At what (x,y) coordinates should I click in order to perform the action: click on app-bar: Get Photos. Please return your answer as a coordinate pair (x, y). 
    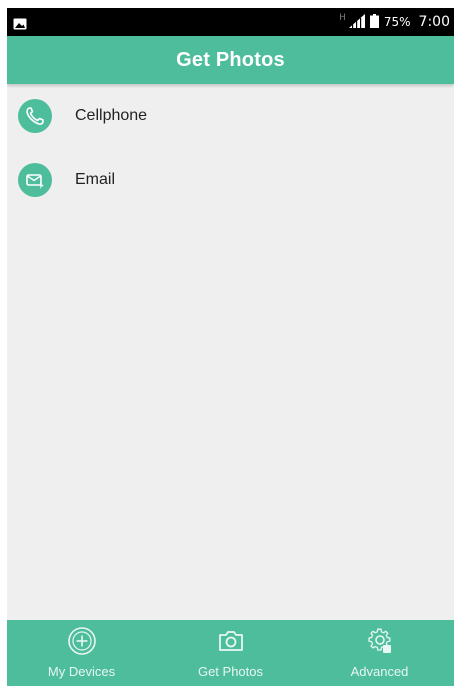
    Looking at the image, I should click on (230, 60).